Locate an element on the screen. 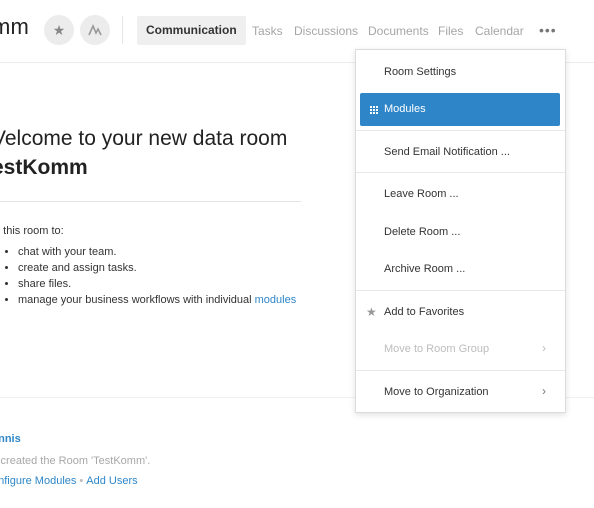 Image resolution: width=594 pixels, height=508 pixels. activity-button is located at coordinates (95, 30).